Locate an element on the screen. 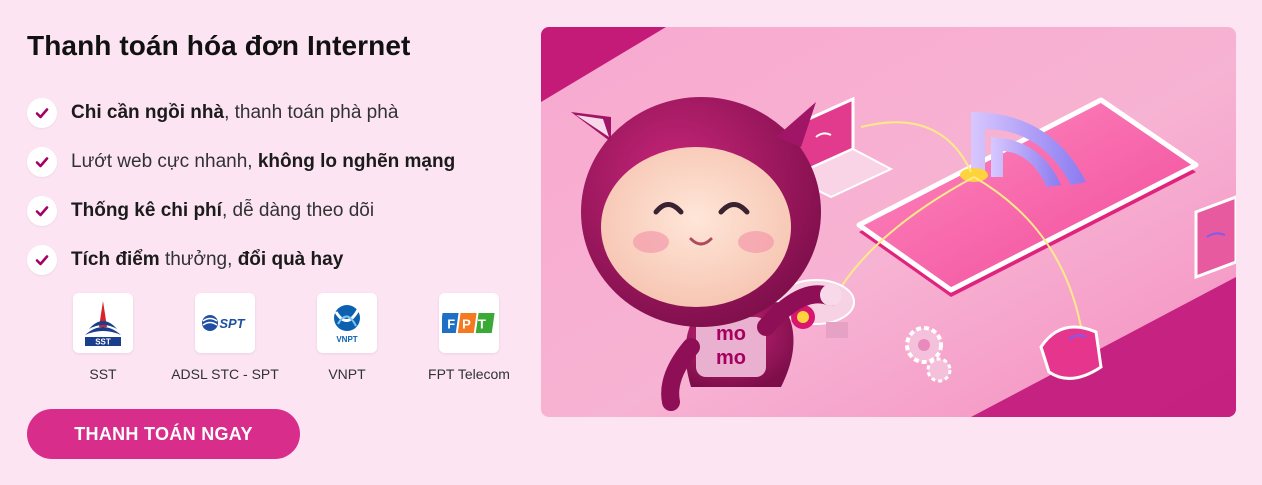 The image size is (1262, 485). feature-item: Lướt web cực nhanh, không lo nghẽn mạng is located at coordinates (241, 161).